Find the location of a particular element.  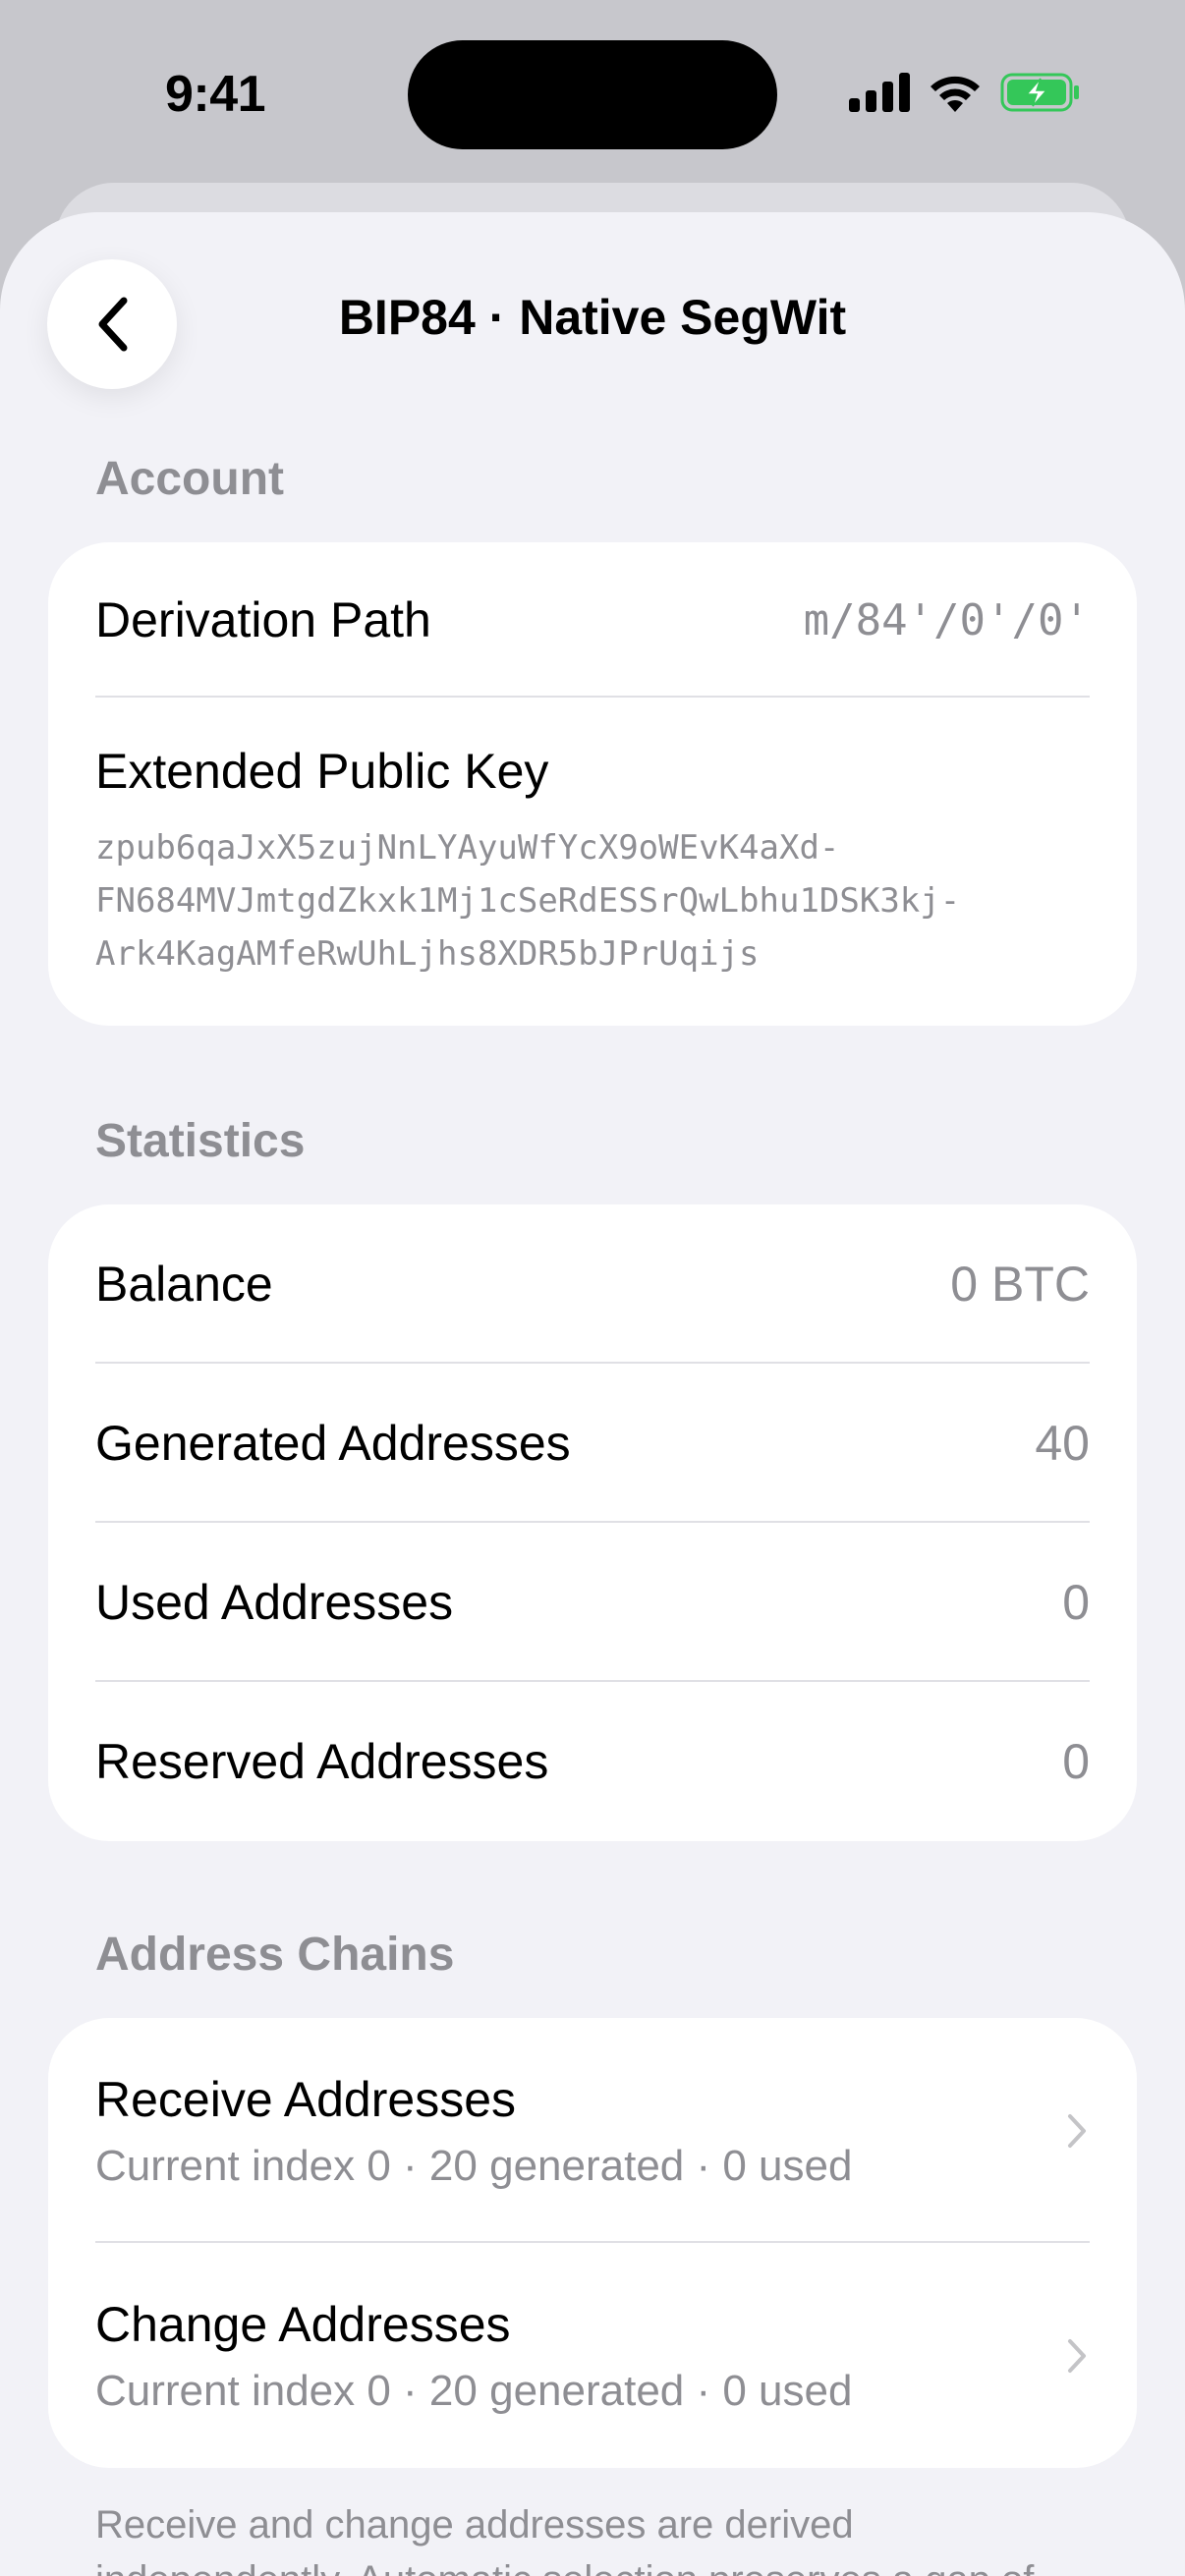

derivation-path-value: m/84'/0'/0' is located at coordinates (947, 619).